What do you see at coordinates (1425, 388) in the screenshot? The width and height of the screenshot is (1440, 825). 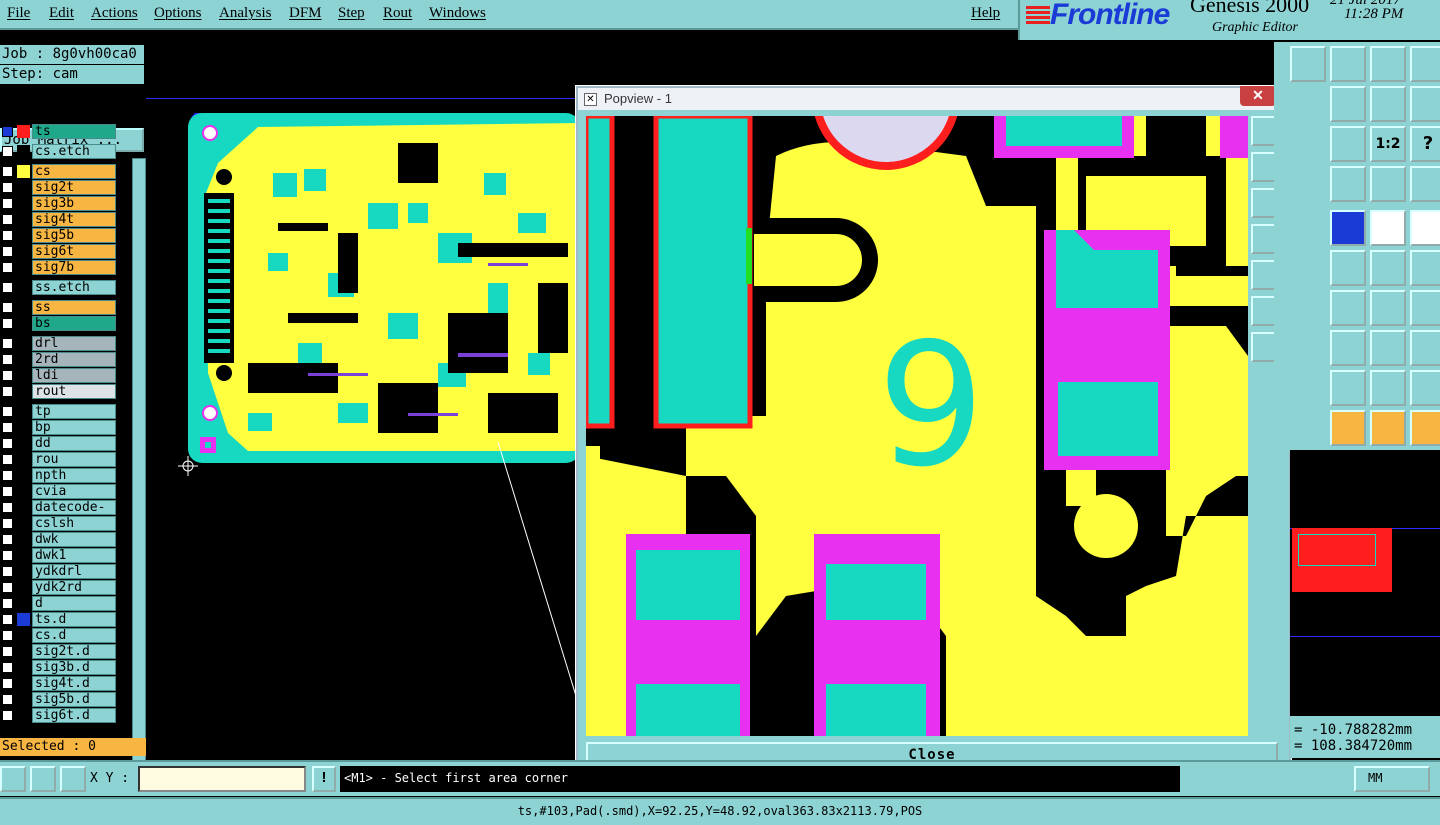 I see `triangle-c-icon` at bounding box center [1425, 388].